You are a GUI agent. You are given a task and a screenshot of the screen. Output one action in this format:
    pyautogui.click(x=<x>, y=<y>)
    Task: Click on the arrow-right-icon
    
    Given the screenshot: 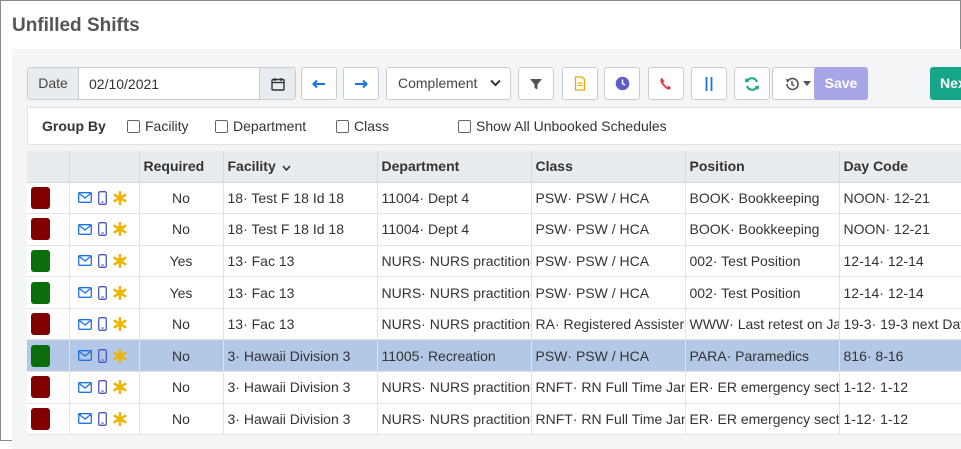 What is the action you would take?
    pyautogui.click(x=361, y=84)
    